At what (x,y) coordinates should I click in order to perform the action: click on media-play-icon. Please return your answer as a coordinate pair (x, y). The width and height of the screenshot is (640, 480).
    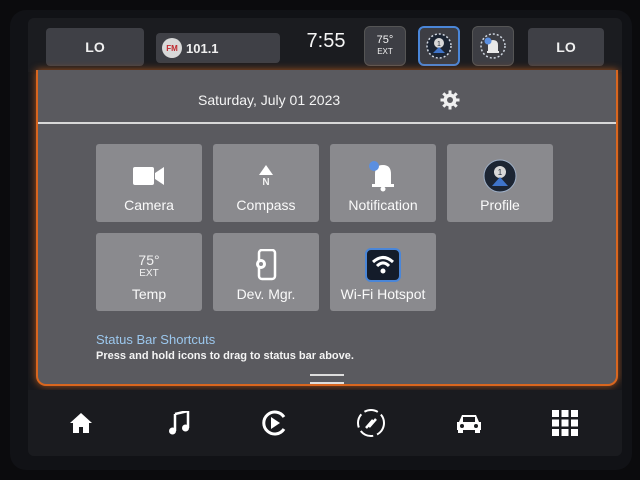
    Looking at the image, I should click on (274, 423).